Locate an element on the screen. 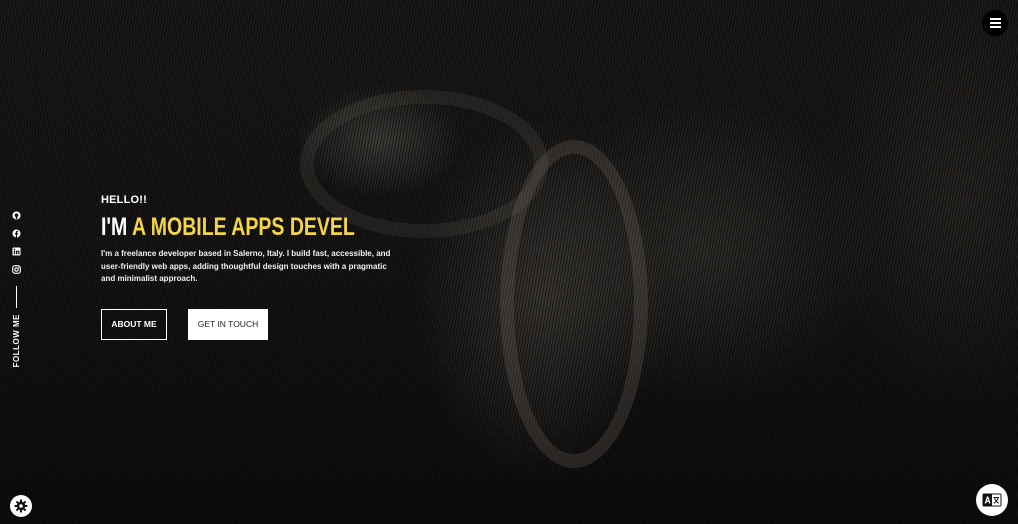 This screenshot has width=1018, height=524. gear-icon is located at coordinates (21, 506).